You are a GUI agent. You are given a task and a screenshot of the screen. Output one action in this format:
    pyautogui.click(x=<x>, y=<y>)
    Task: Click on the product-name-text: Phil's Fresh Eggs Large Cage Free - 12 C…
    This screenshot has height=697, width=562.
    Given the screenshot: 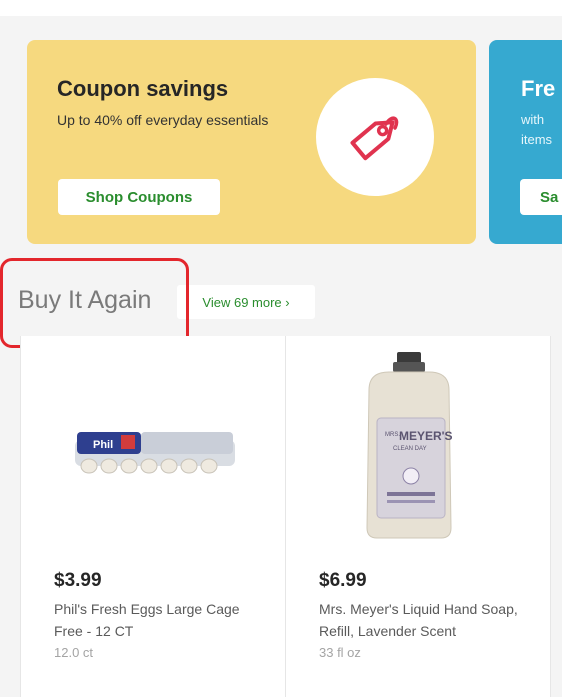 What is the action you would take?
    pyautogui.click(x=147, y=620)
    